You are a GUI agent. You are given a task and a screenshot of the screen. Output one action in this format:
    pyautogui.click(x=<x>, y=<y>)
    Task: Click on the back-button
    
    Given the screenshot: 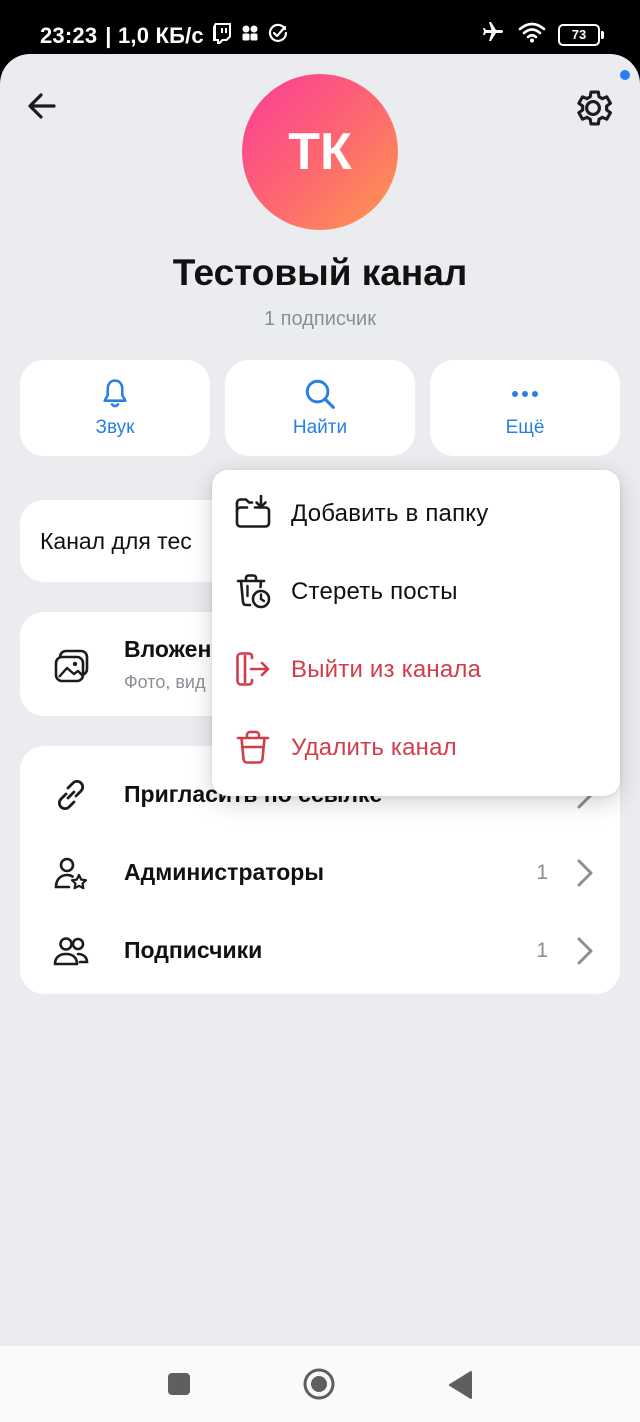 What is the action you would take?
    pyautogui.click(x=42, y=106)
    